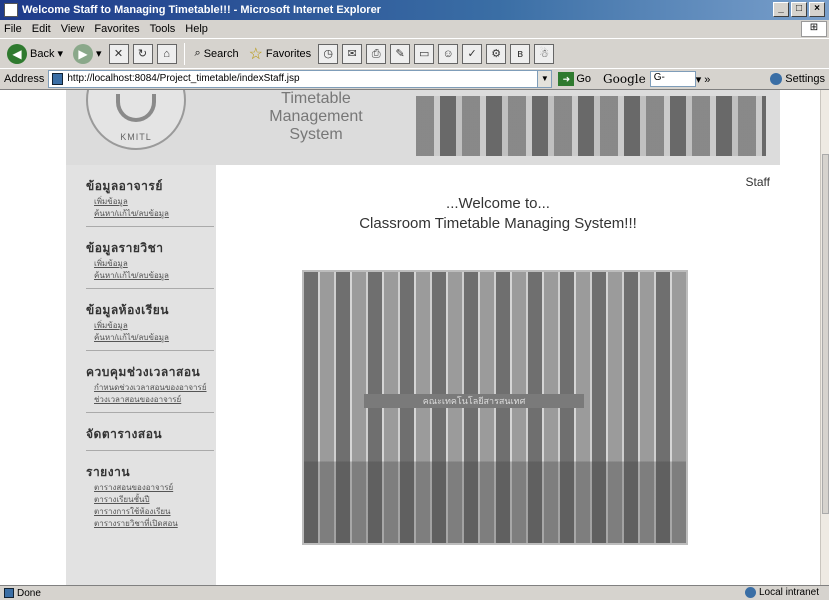 This screenshot has height=600, width=829. What do you see at coordinates (472, 53) in the screenshot?
I see `research-icon: ✓` at bounding box center [472, 53].